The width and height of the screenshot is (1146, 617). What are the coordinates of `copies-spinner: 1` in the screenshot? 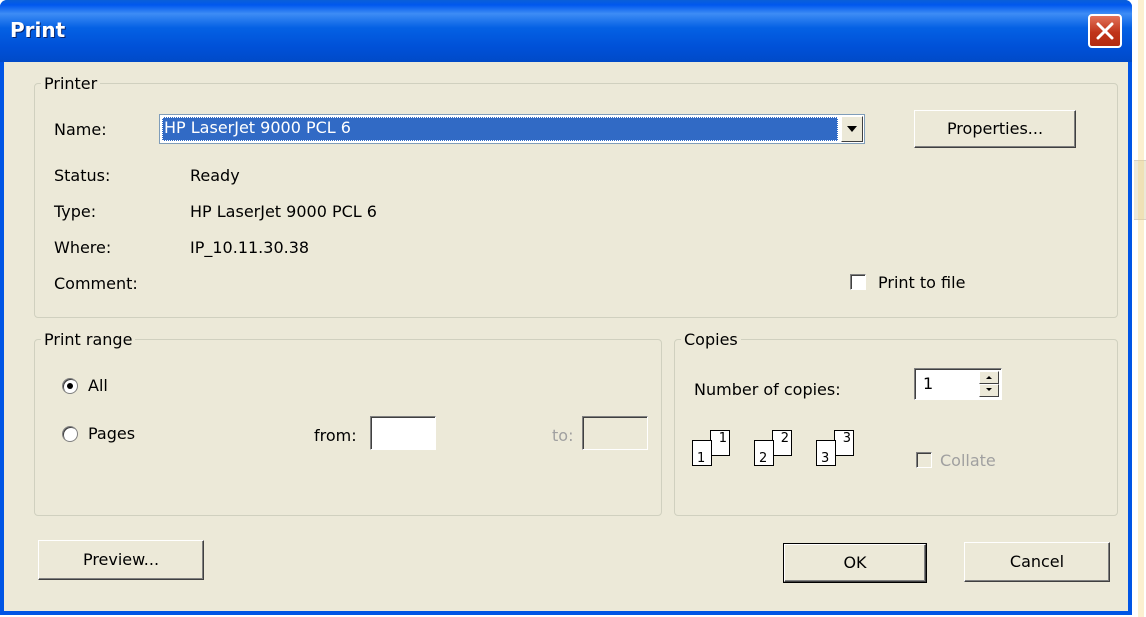 It's located at (958, 384).